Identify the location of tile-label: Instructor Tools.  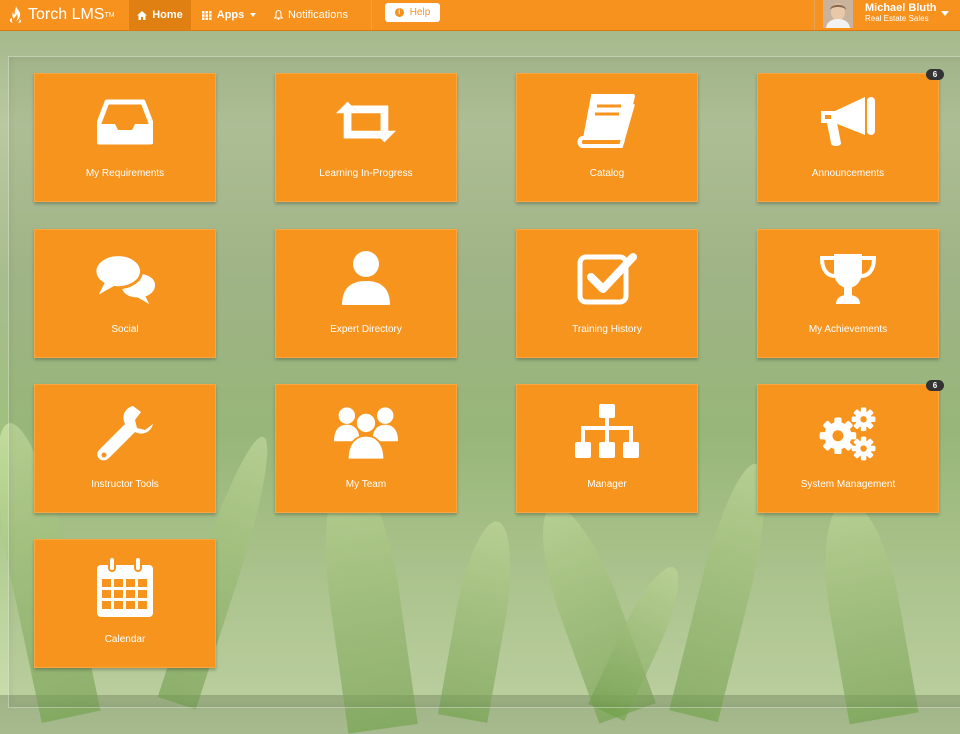
(125, 484).